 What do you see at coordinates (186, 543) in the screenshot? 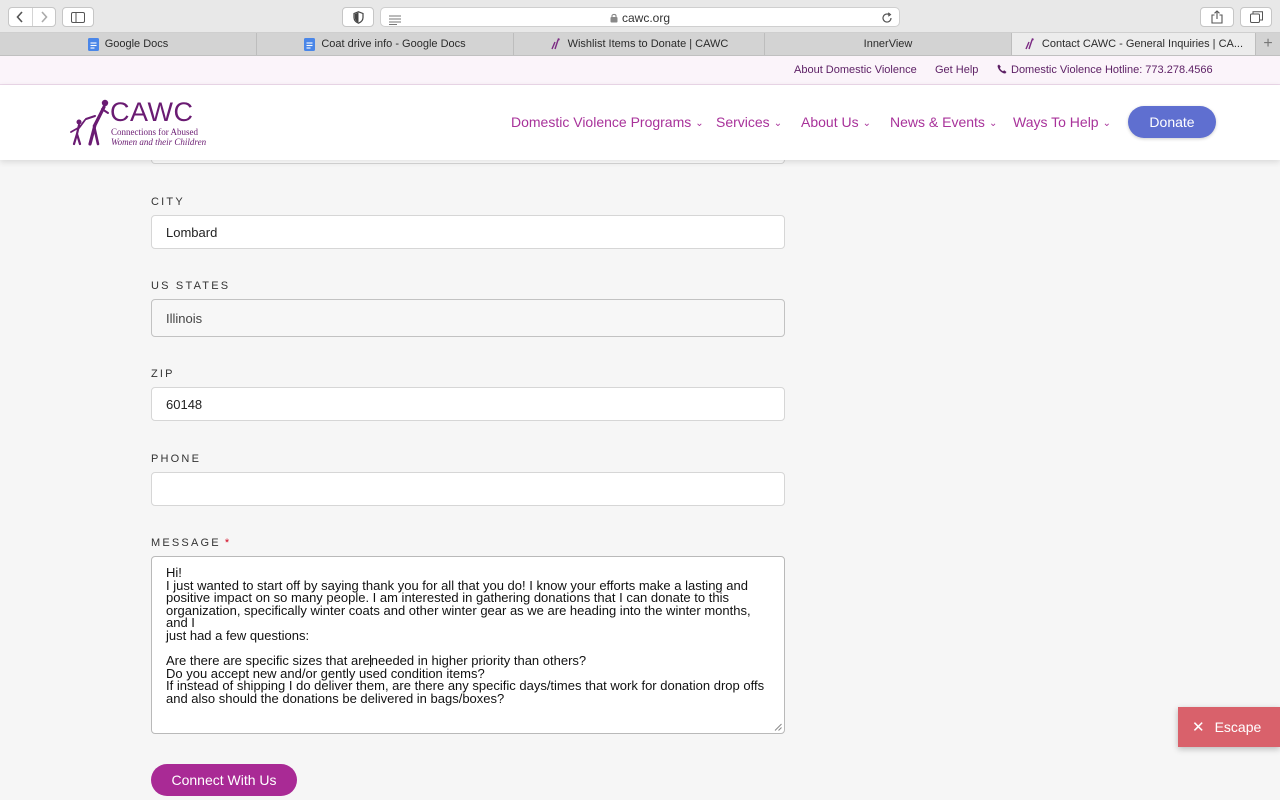
I see `message-label-text: MESSAGE` at bounding box center [186, 543].